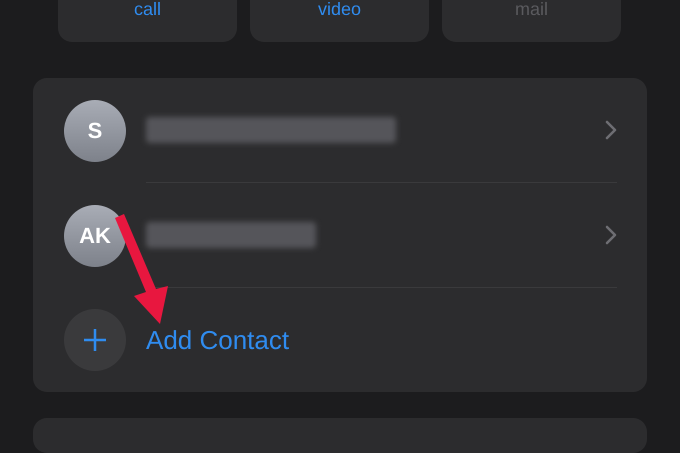  What do you see at coordinates (339, 21) in the screenshot?
I see `action-button: video` at bounding box center [339, 21].